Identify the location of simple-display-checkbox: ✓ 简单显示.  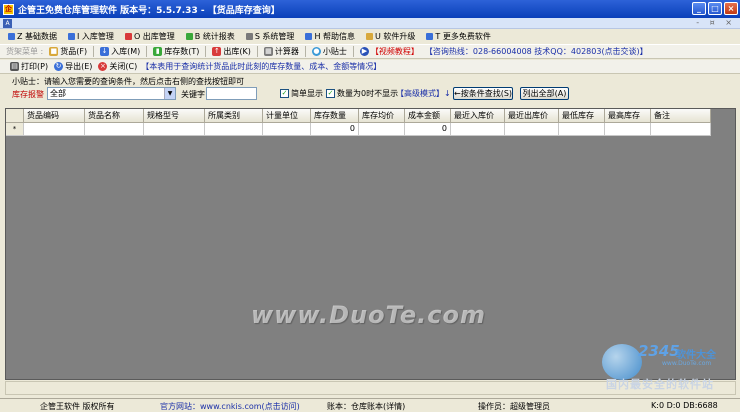
(301, 93).